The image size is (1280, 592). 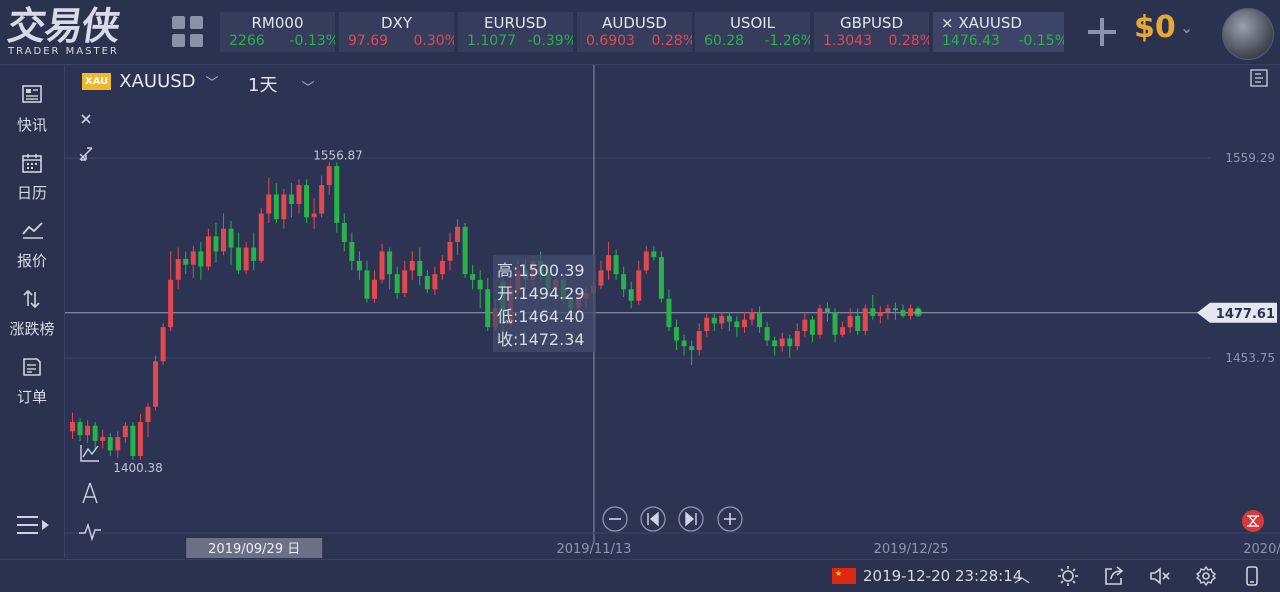 I want to click on ticker-eurusd: EURUSD 1.1077 -0.39%, so click(x=515, y=32).